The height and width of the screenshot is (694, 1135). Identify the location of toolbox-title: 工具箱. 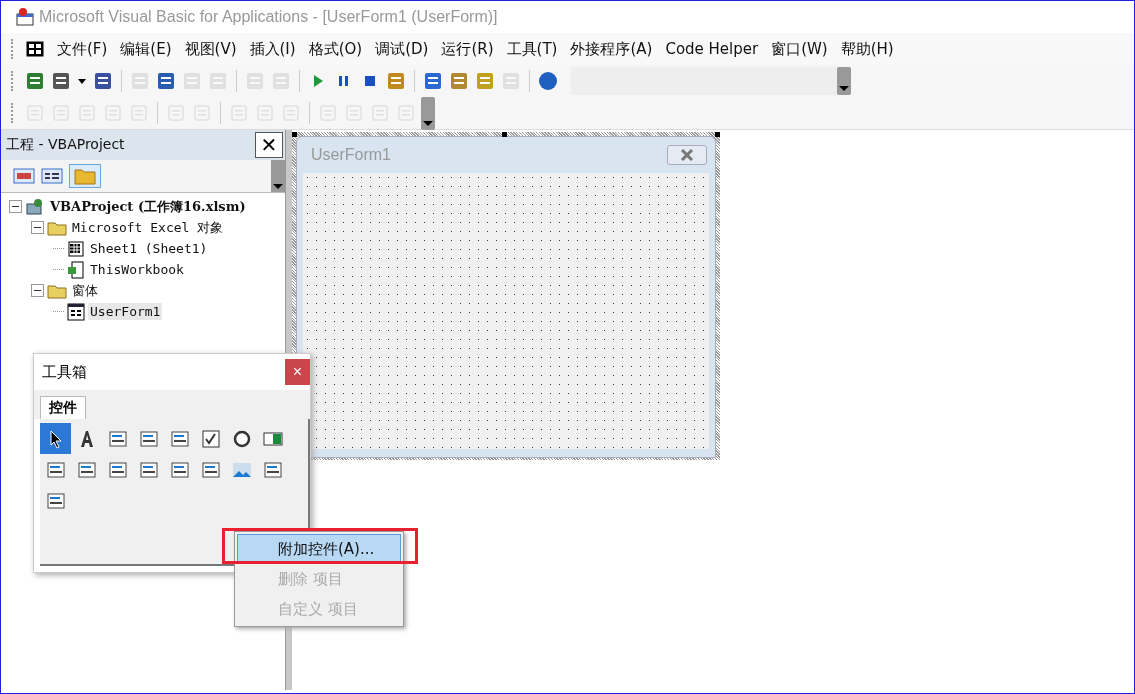
(64, 372).